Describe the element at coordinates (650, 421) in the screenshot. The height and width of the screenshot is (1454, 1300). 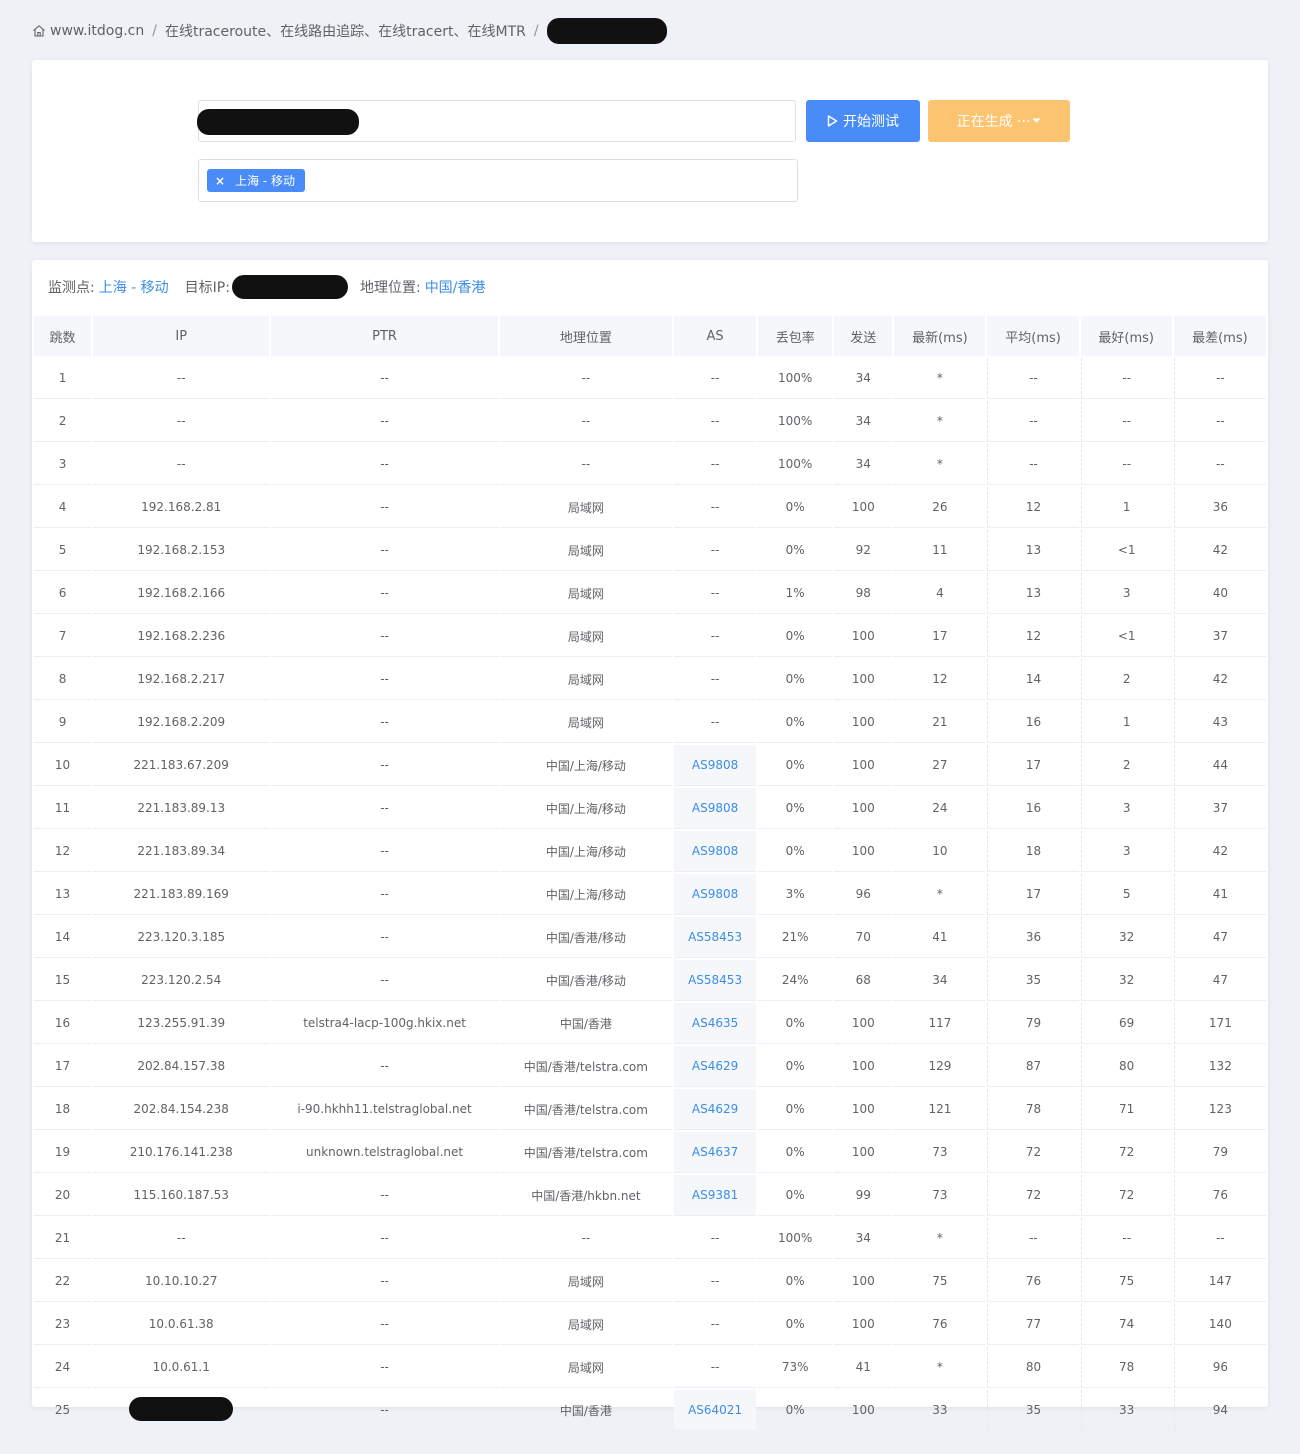
I see `table-row: 2 -- -- -- -- 100% 34 * -- -- --` at that location.